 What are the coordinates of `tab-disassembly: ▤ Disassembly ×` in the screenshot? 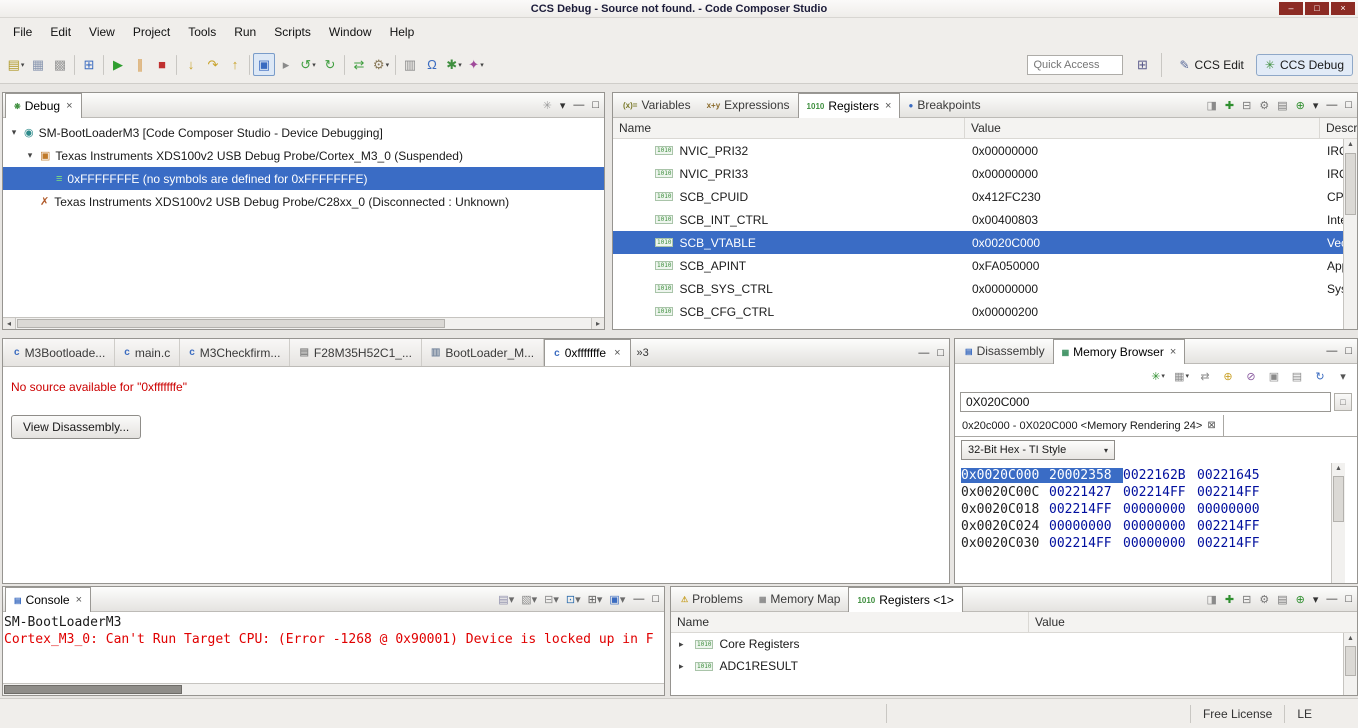 It's located at (1005, 351).